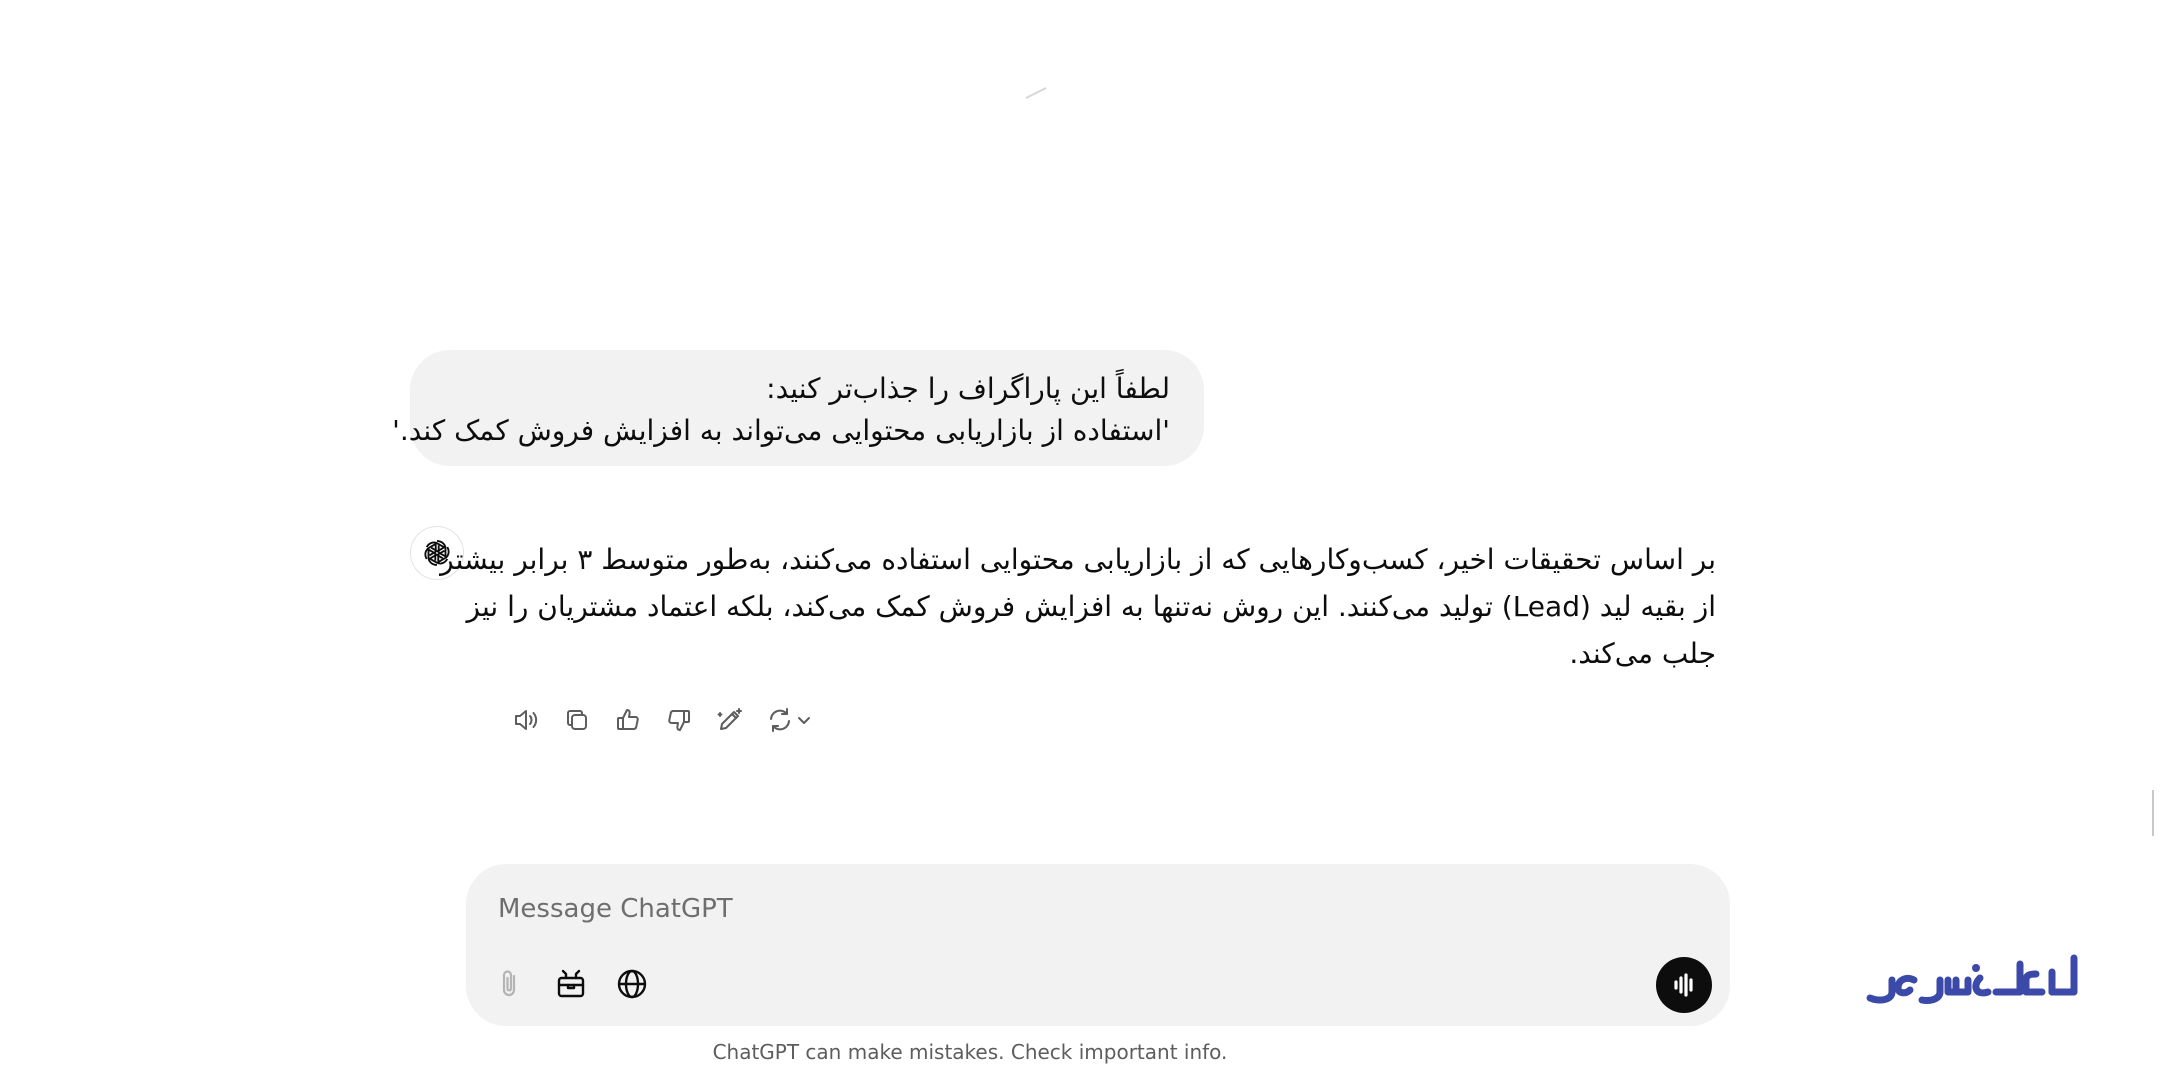 The height and width of the screenshot is (1080, 2160). I want to click on edit-in-canvas-button, so click(730, 720).